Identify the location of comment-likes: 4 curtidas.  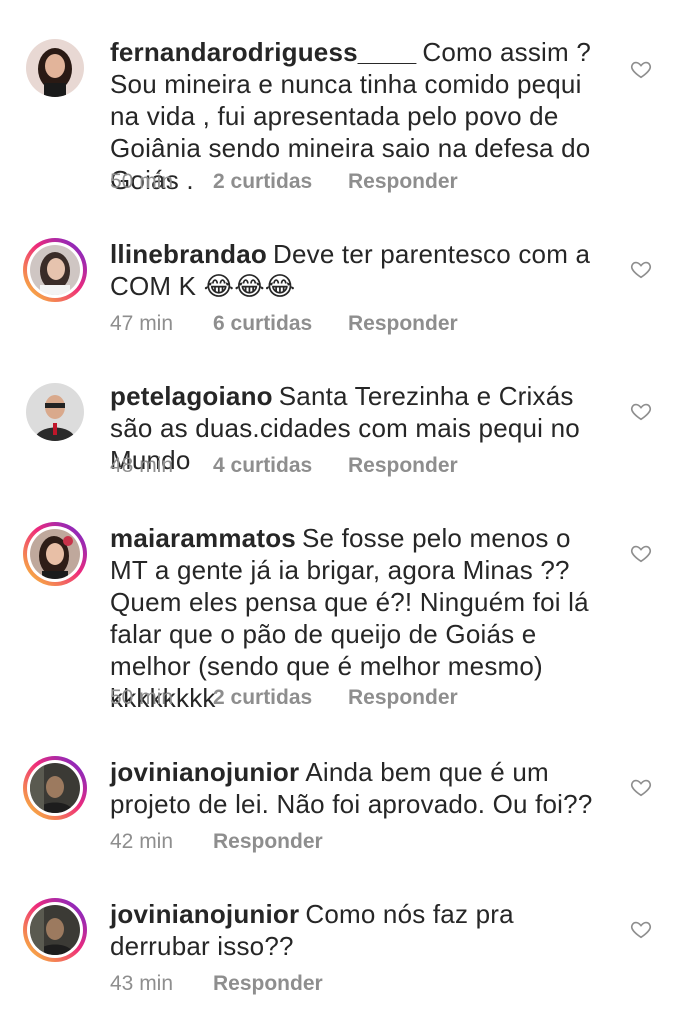
(262, 466).